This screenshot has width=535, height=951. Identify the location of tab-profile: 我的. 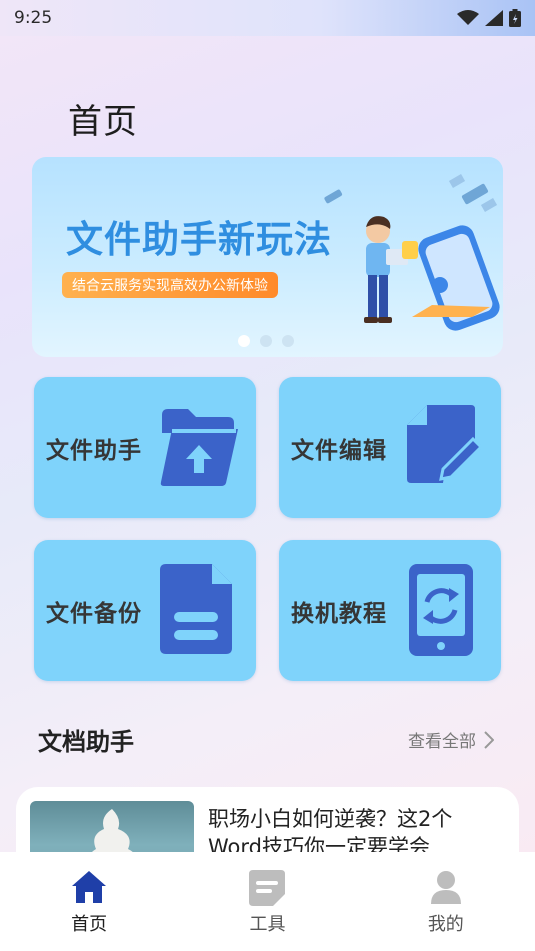
(446, 901).